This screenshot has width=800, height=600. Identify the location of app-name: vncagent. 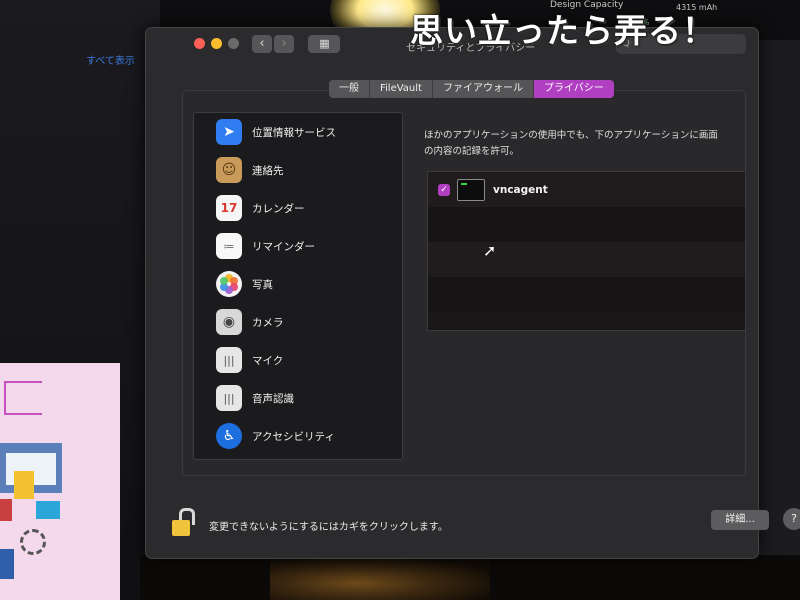
(520, 189).